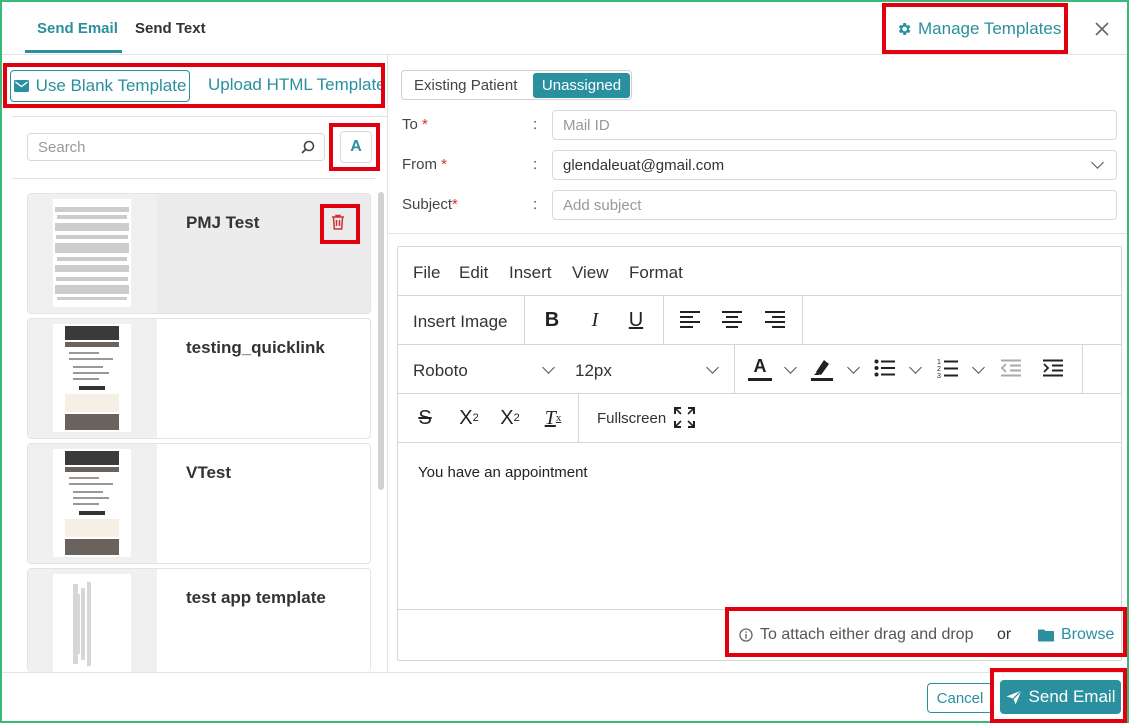  What do you see at coordinates (308, 147) in the screenshot?
I see `search-icon` at bounding box center [308, 147].